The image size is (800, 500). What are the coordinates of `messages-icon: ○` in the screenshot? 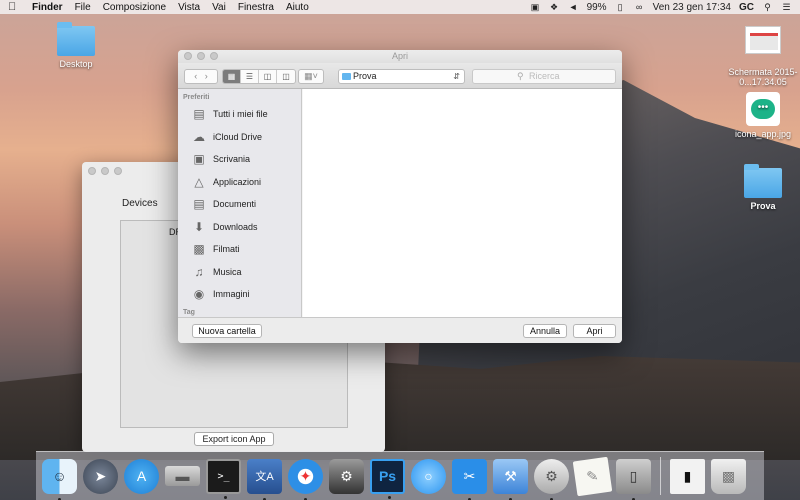 It's located at (428, 476).